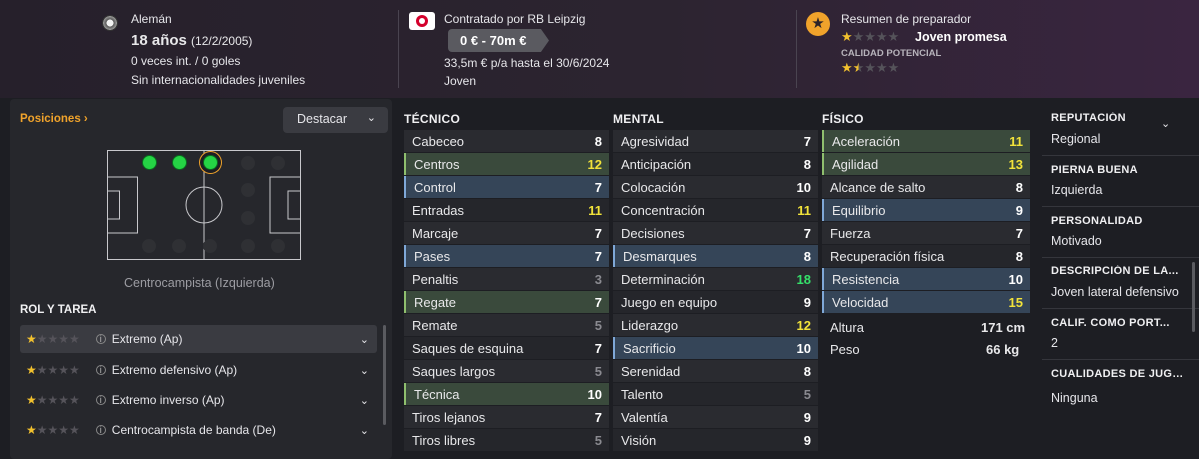  I want to click on attribute-row: Tiros lejanos 7, so click(506, 417).